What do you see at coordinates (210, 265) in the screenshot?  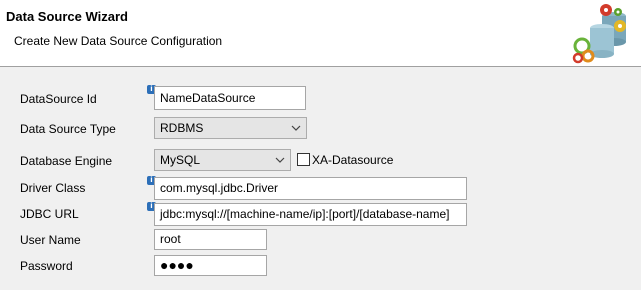 I see `password-field: ●●●●` at bounding box center [210, 265].